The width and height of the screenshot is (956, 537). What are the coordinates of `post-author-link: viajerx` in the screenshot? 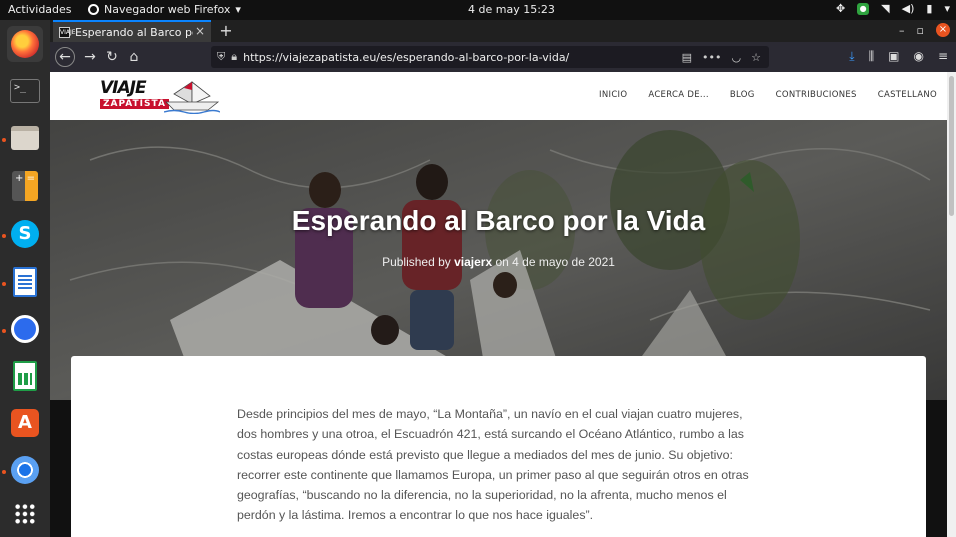 It's located at (473, 262).